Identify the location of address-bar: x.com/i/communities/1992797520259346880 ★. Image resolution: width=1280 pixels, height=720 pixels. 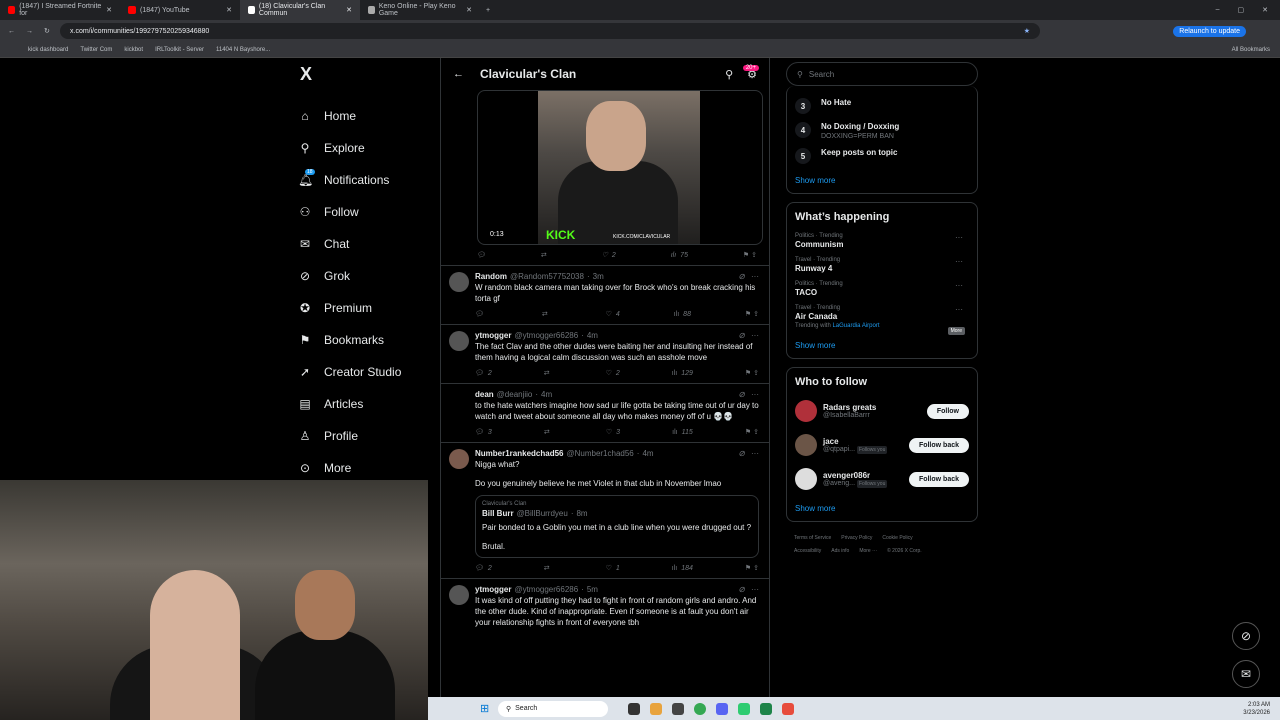
(550, 31).